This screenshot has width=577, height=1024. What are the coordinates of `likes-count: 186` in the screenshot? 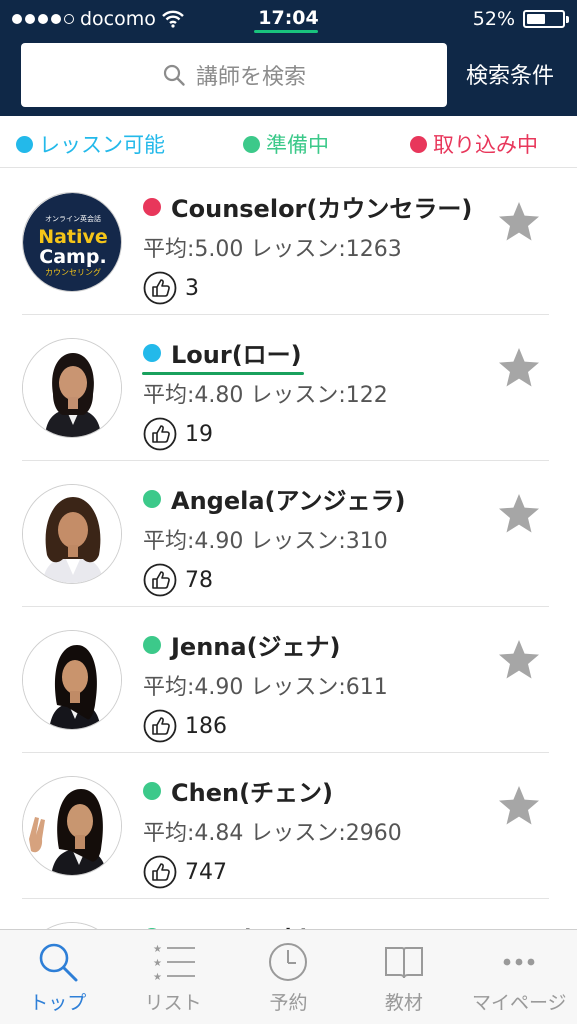 It's located at (206, 726).